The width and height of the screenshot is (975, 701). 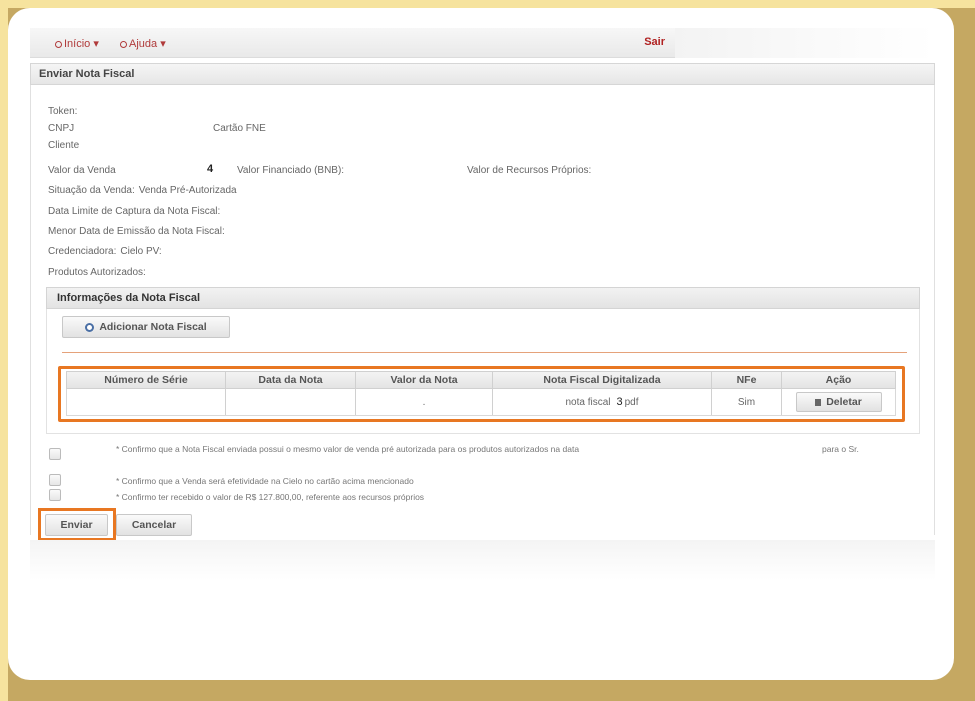 I want to click on situacao-value: Venda Pré-Autorizada, so click(x=187, y=190).